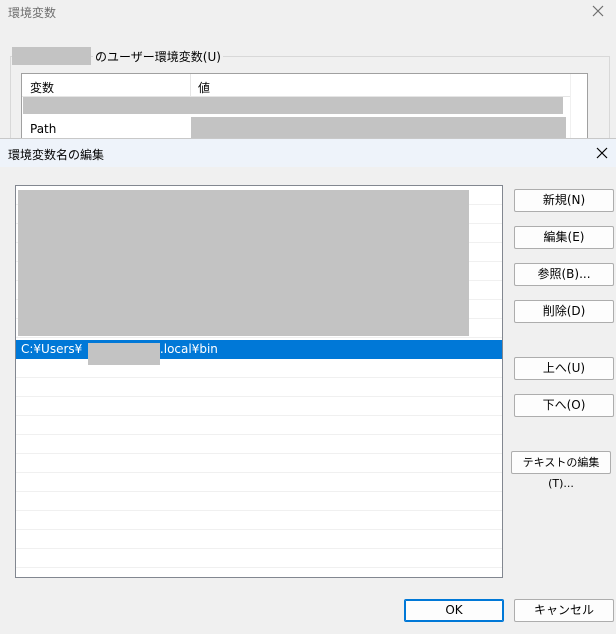 This screenshot has height=634, width=616. What do you see at coordinates (52, 349) in the screenshot?
I see `entry-prefix: C:¥Users¥` at bounding box center [52, 349].